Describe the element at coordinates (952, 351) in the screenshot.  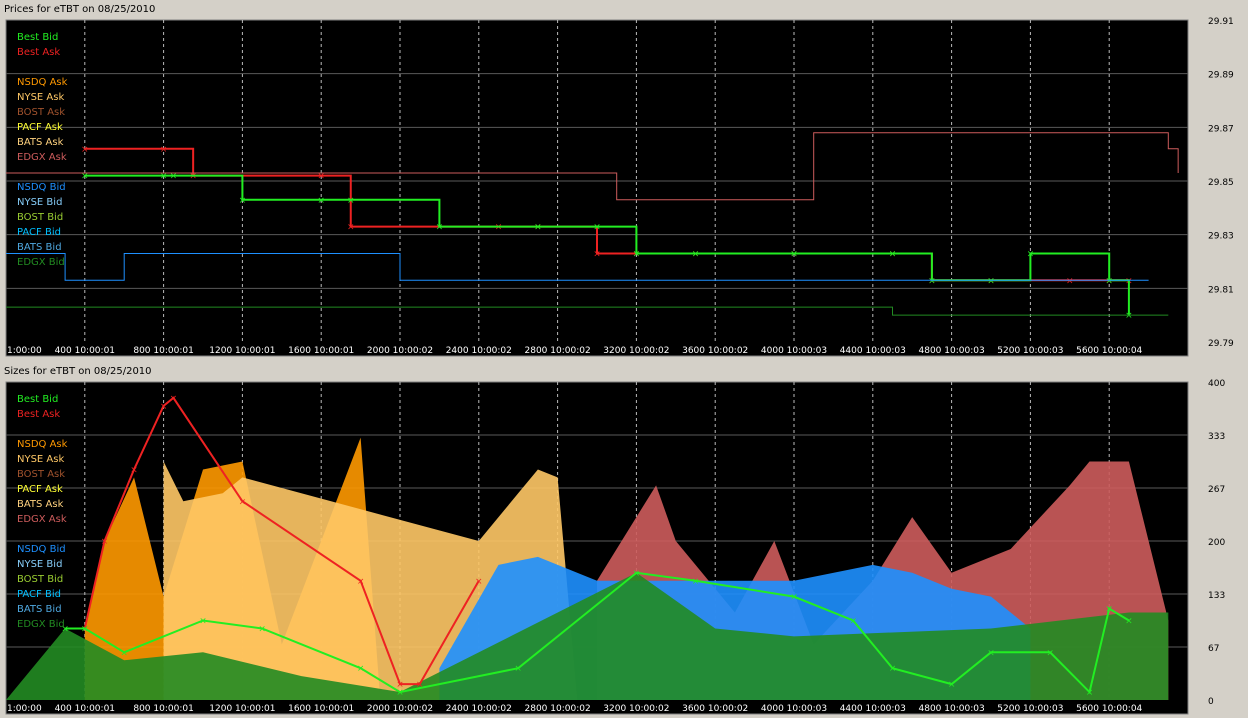
I see `price-x-tick-label: 4800 10:00:03` at that location.